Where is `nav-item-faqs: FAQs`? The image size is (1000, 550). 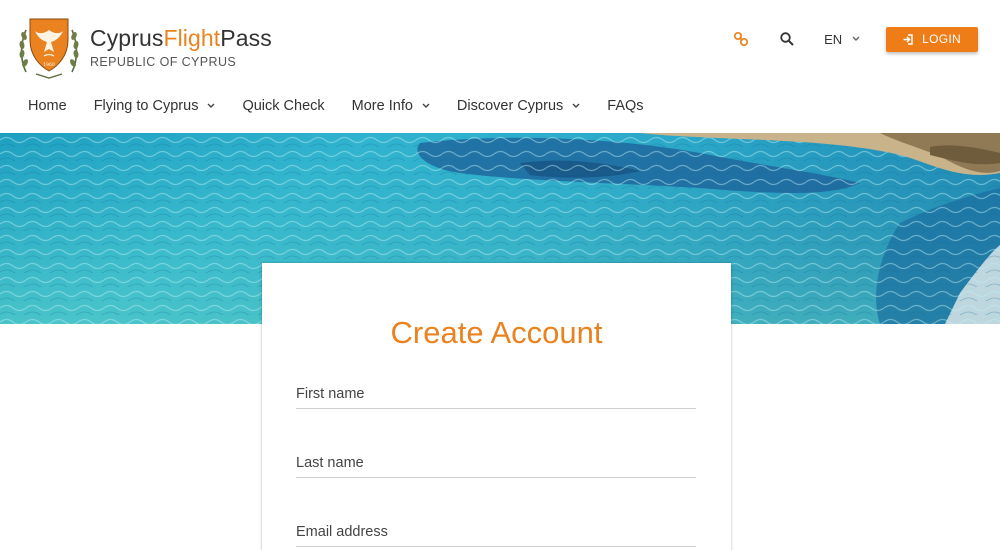 nav-item-faqs: FAQs is located at coordinates (625, 106).